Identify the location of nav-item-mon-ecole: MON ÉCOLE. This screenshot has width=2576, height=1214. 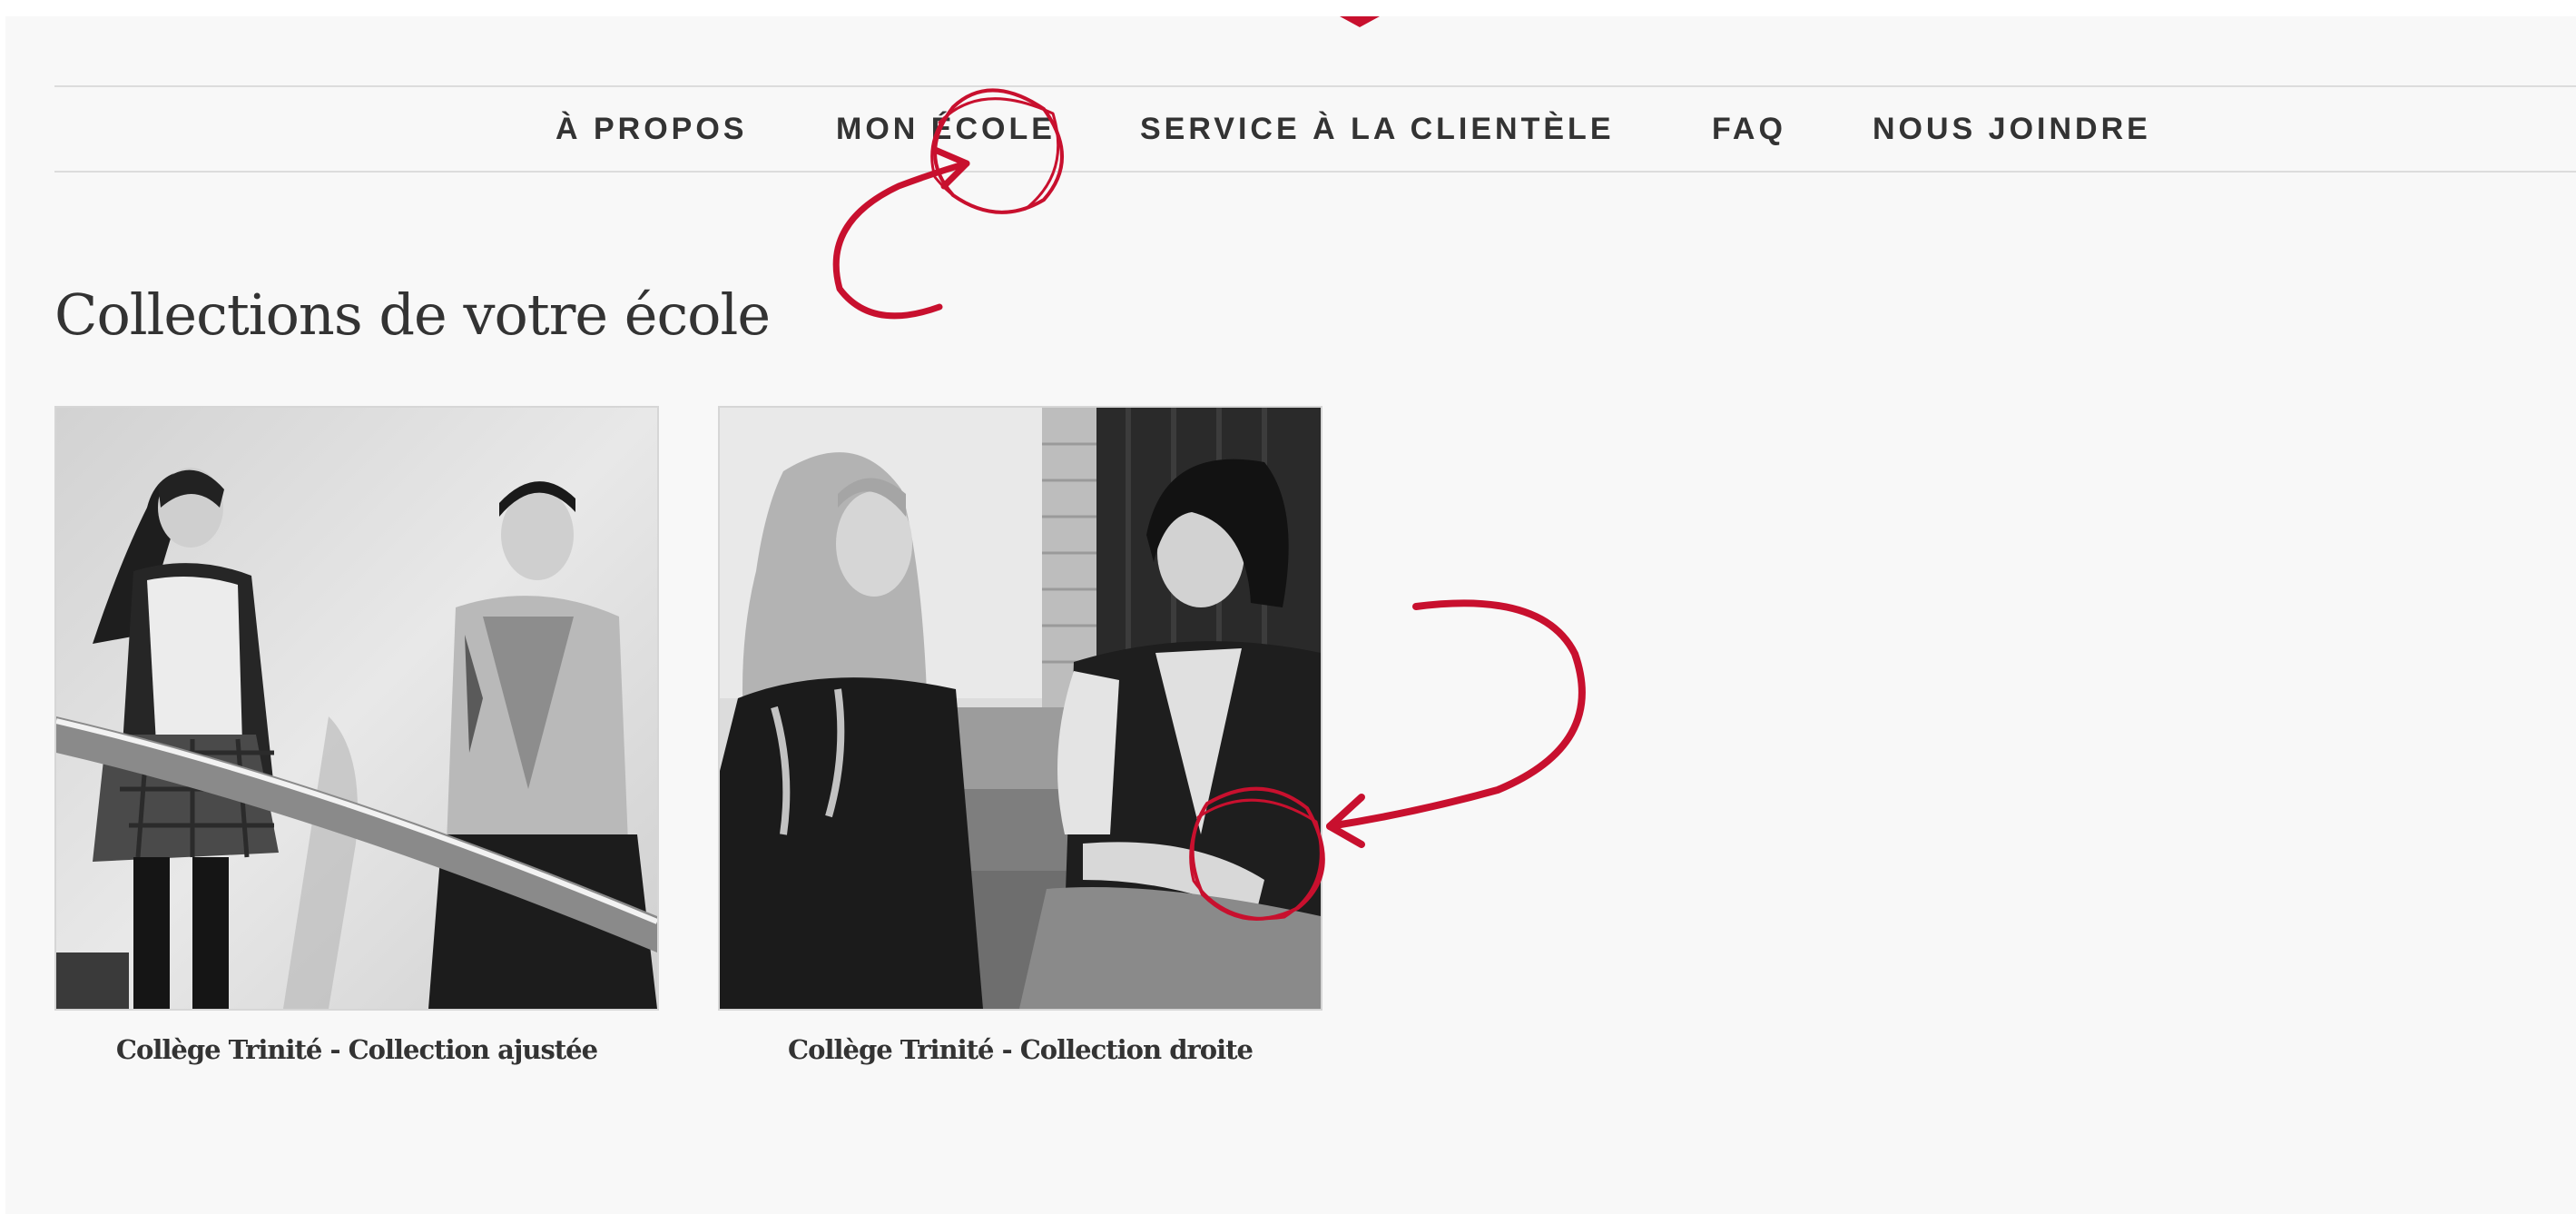
(946, 129).